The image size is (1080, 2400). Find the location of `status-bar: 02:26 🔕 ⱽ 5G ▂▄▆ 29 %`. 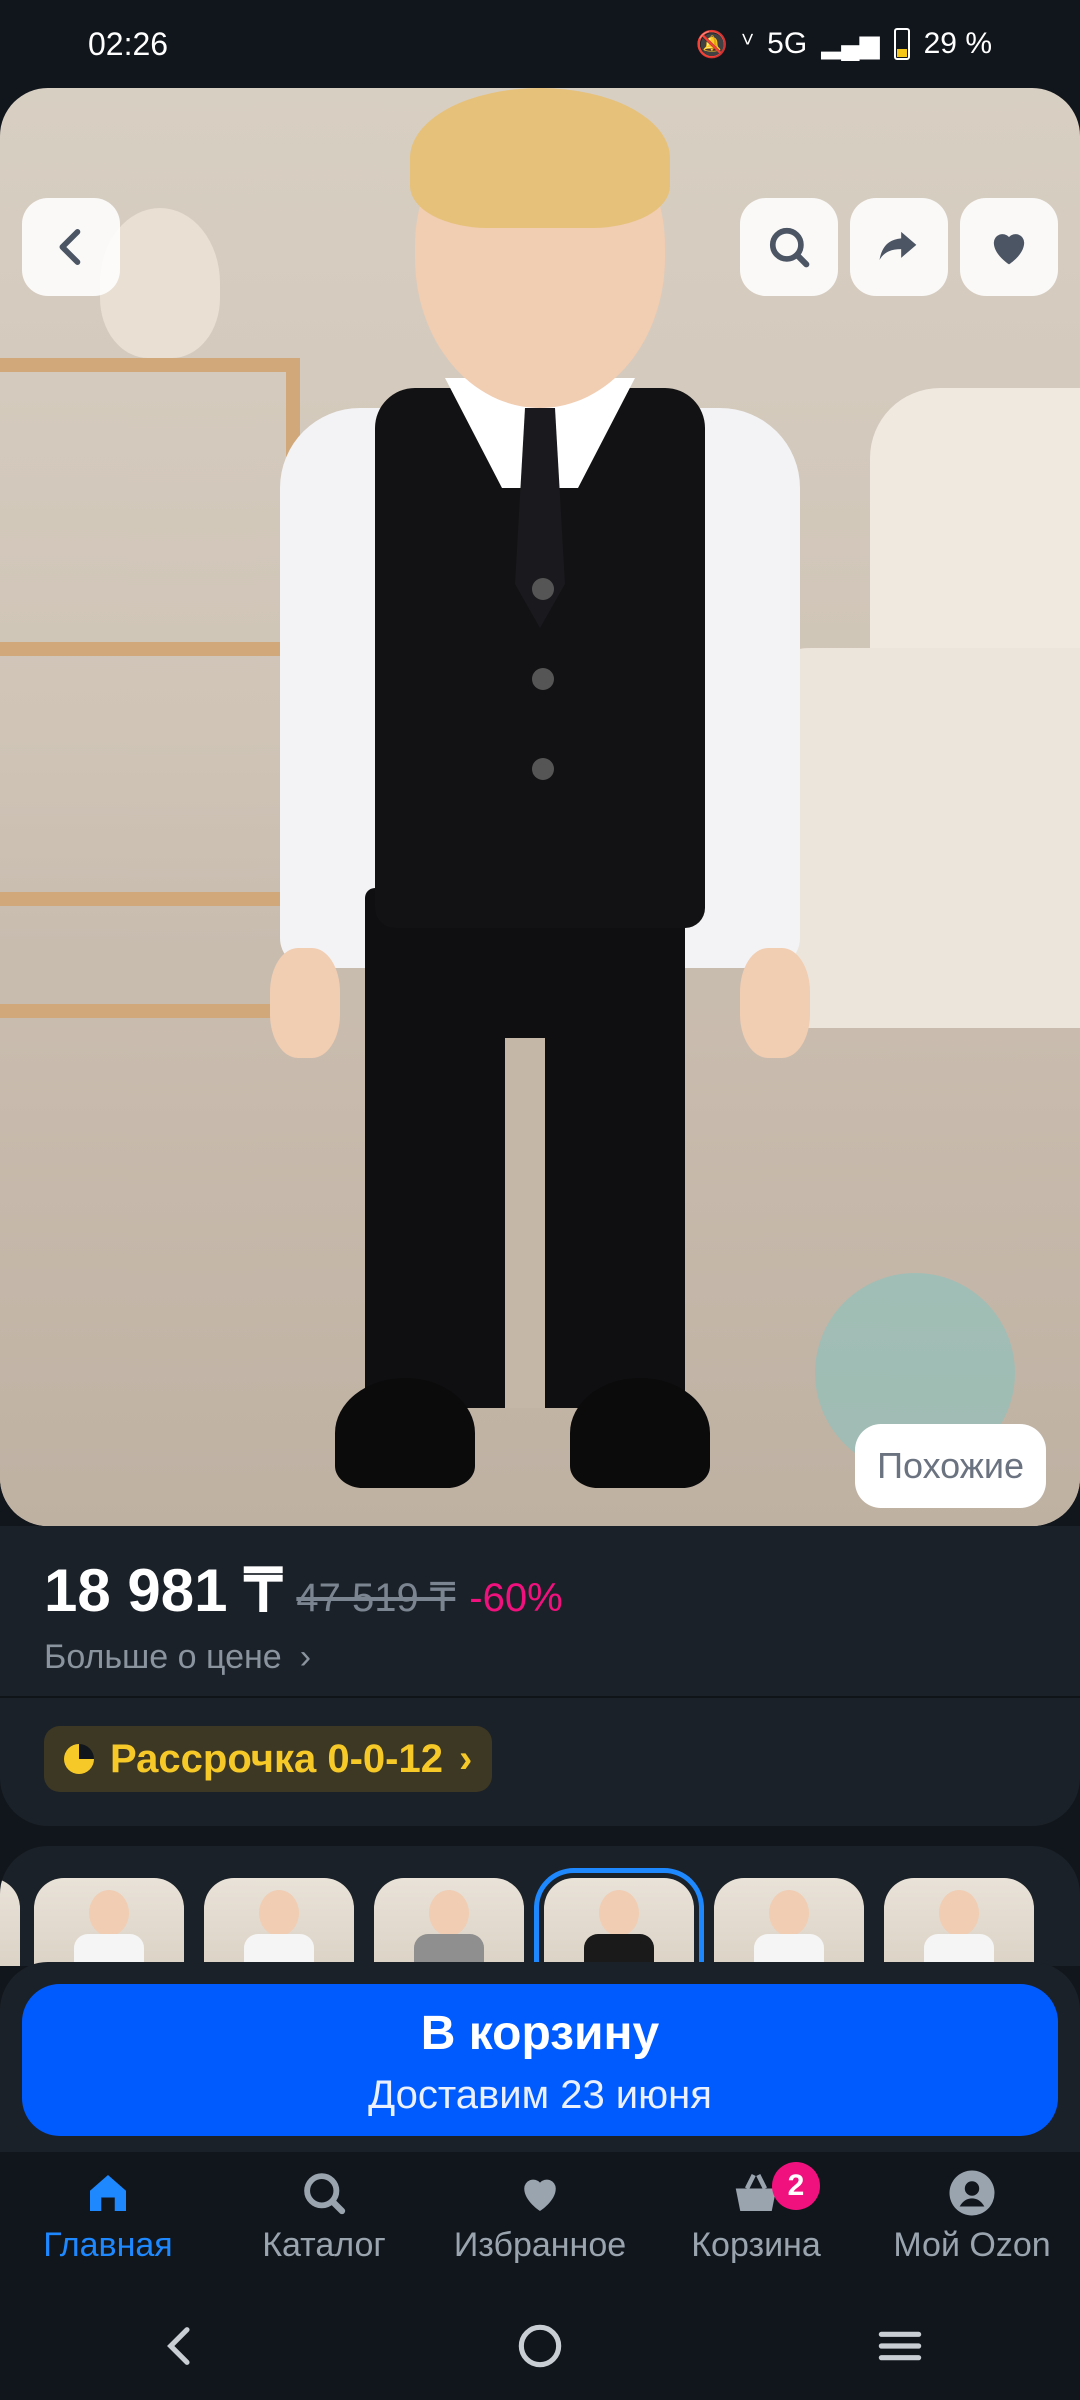

status-bar: 02:26 🔕 ⱽ 5G ▂▄▆ 29 % is located at coordinates (540, 44).